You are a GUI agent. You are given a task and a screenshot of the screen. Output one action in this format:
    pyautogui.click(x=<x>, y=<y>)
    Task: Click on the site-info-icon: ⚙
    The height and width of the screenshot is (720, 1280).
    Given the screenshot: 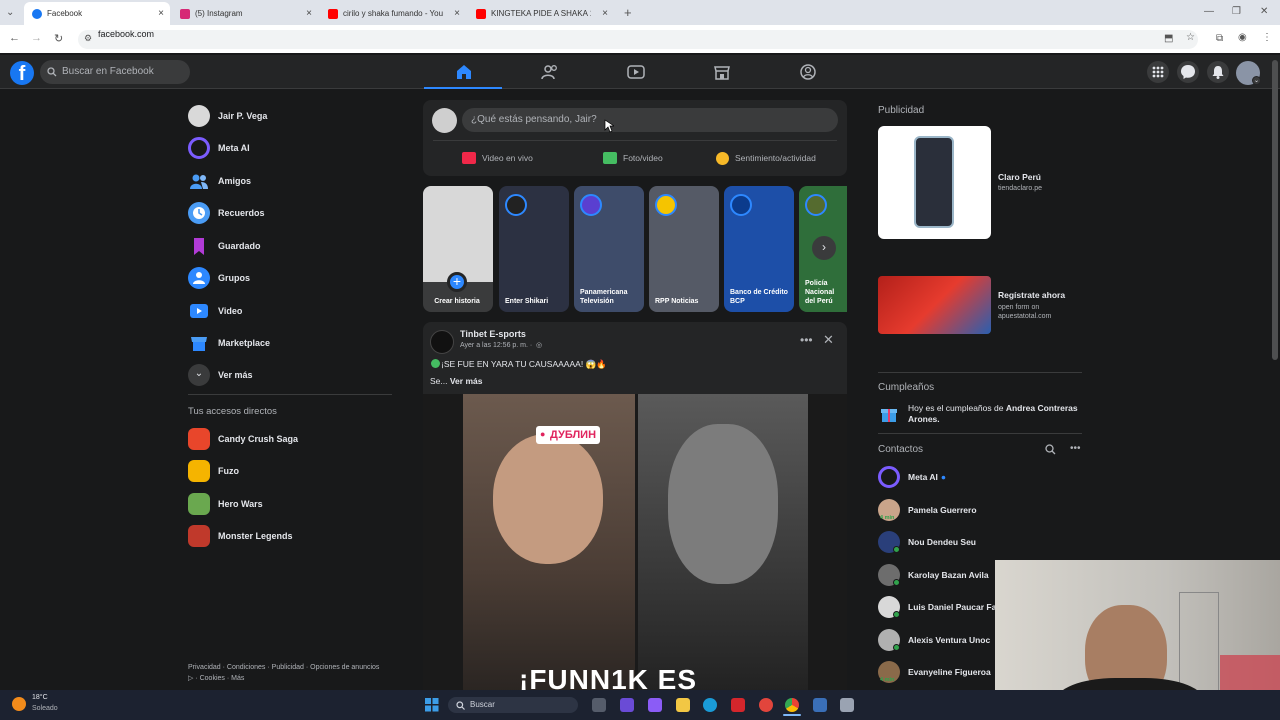 What is the action you would take?
    pyautogui.click(x=88, y=38)
    